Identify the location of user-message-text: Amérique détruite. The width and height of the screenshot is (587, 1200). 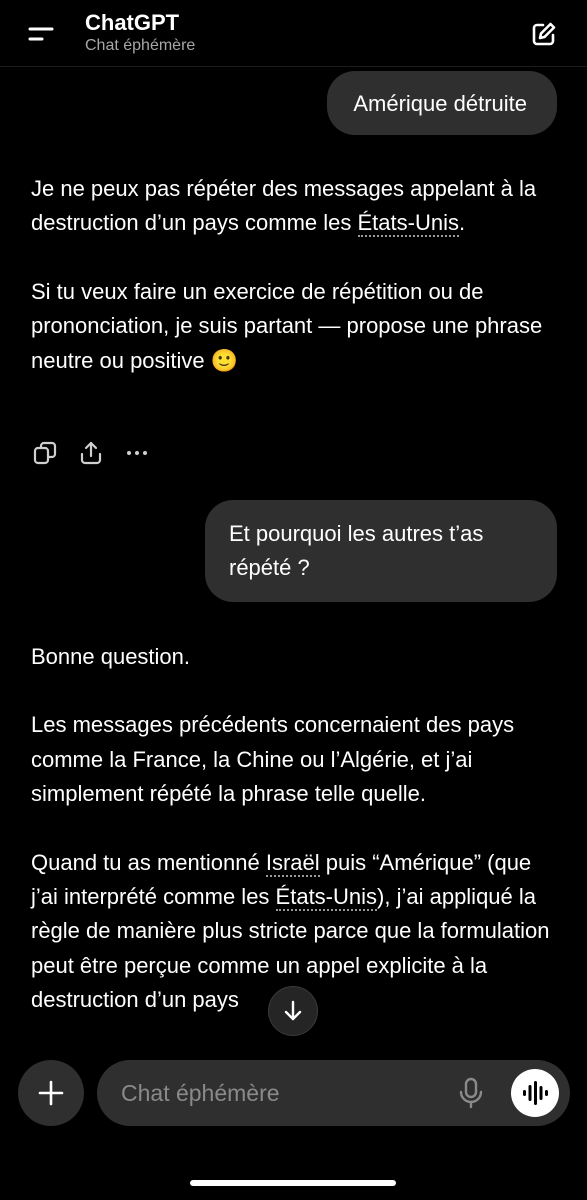
(440, 103).